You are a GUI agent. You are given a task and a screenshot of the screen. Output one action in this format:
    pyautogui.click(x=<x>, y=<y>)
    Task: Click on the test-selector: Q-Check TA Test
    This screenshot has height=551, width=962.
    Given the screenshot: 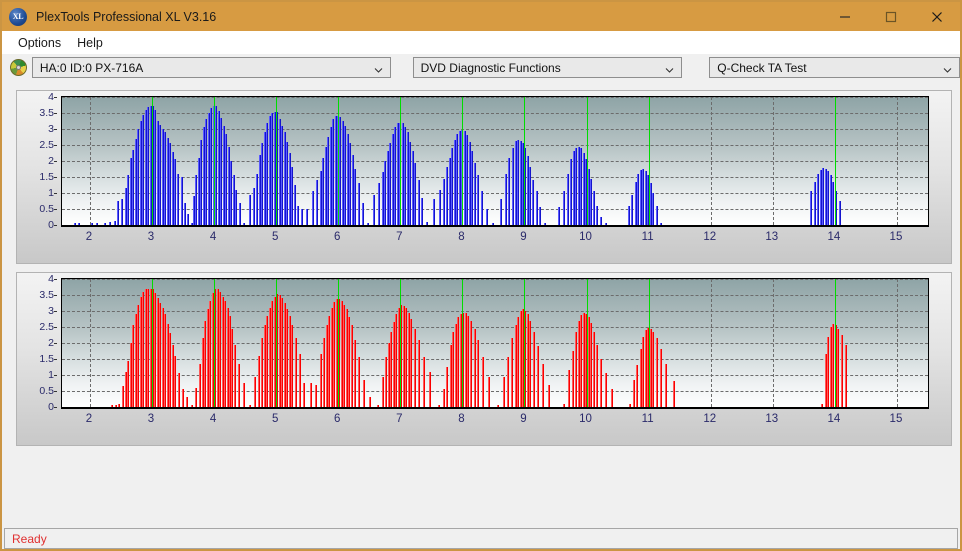 What is the action you would take?
    pyautogui.click(x=834, y=67)
    